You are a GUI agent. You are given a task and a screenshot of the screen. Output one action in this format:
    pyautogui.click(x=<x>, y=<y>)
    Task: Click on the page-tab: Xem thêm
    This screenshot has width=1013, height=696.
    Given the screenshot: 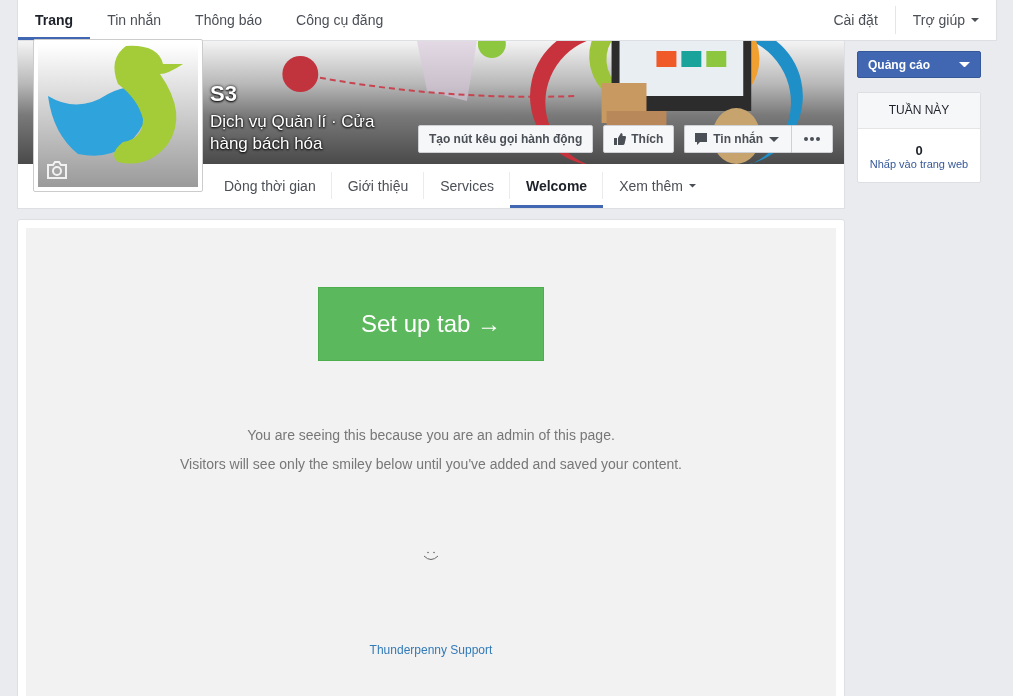 What is the action you would take?
    pyautogui.click(x=657, y=186)
    